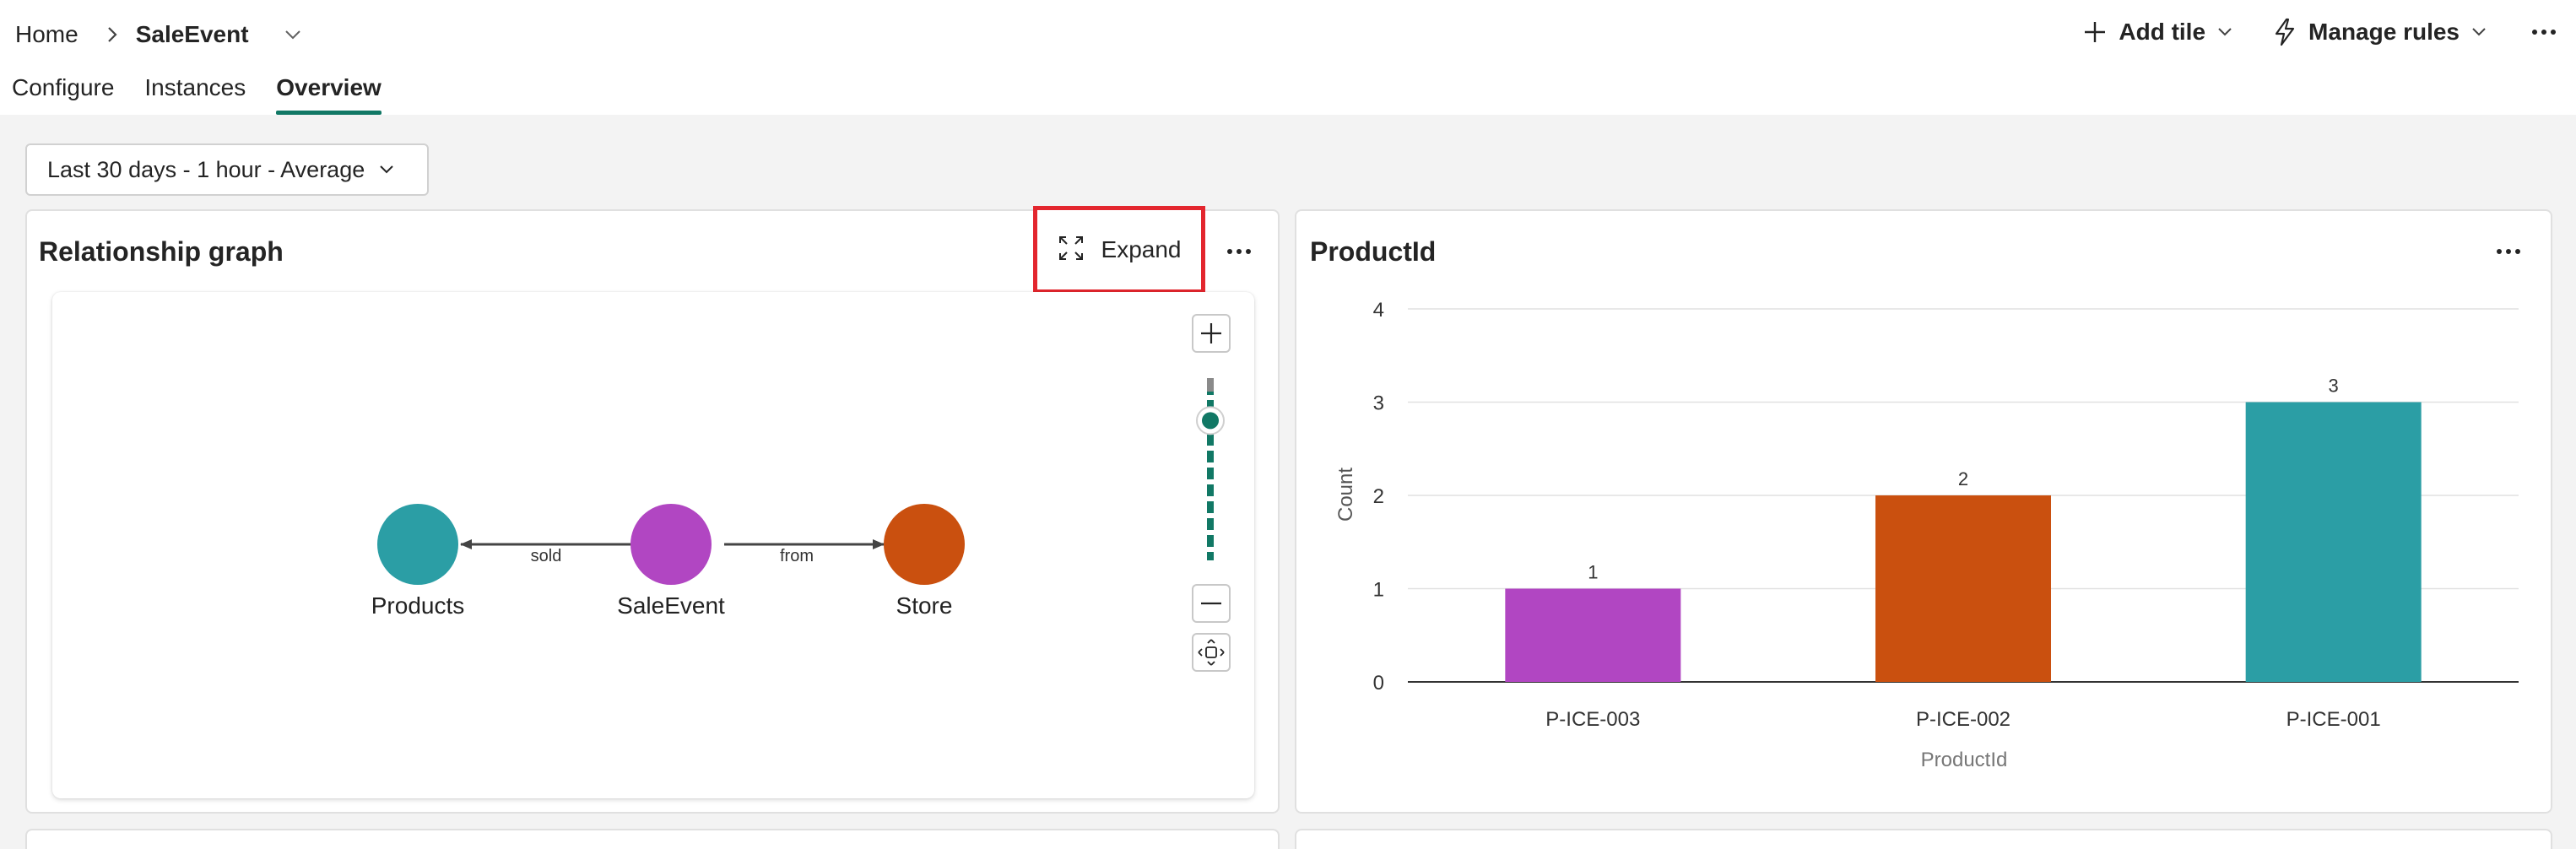 Image resolution: width=2576 pixels, height=849 pixels. I want to click on tab-instances: Instances, so click(195, 92).